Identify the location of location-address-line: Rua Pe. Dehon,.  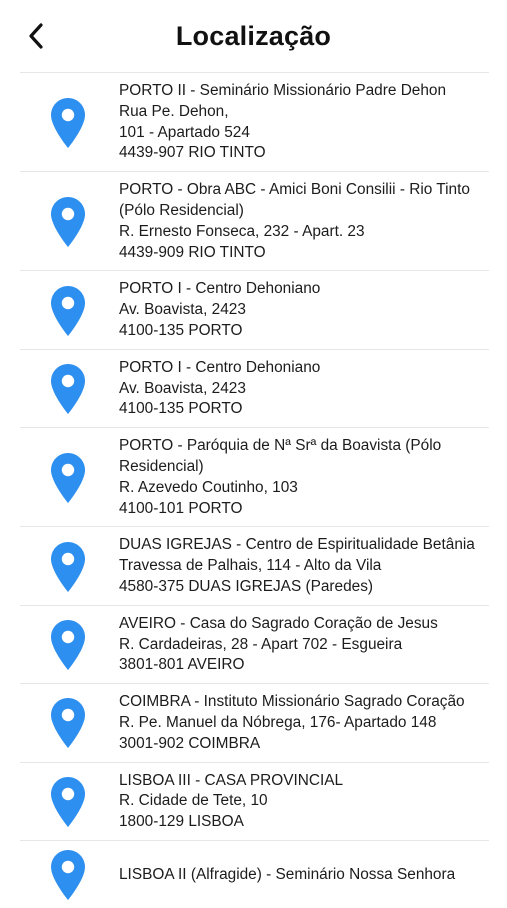
(174, 111).